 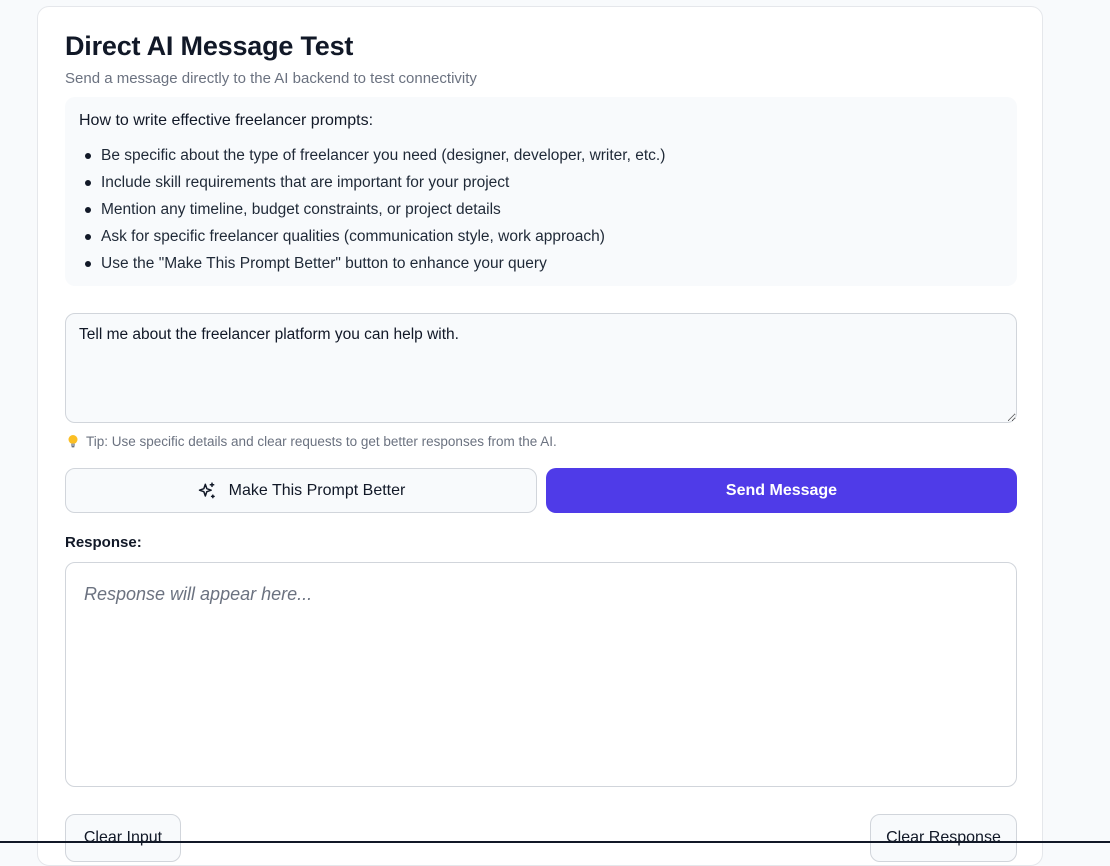 What do you see at coordinates (209, 46) in the screenshot?
I see `page-title: Direct AI Message Test` at bounding box center [209, 46].